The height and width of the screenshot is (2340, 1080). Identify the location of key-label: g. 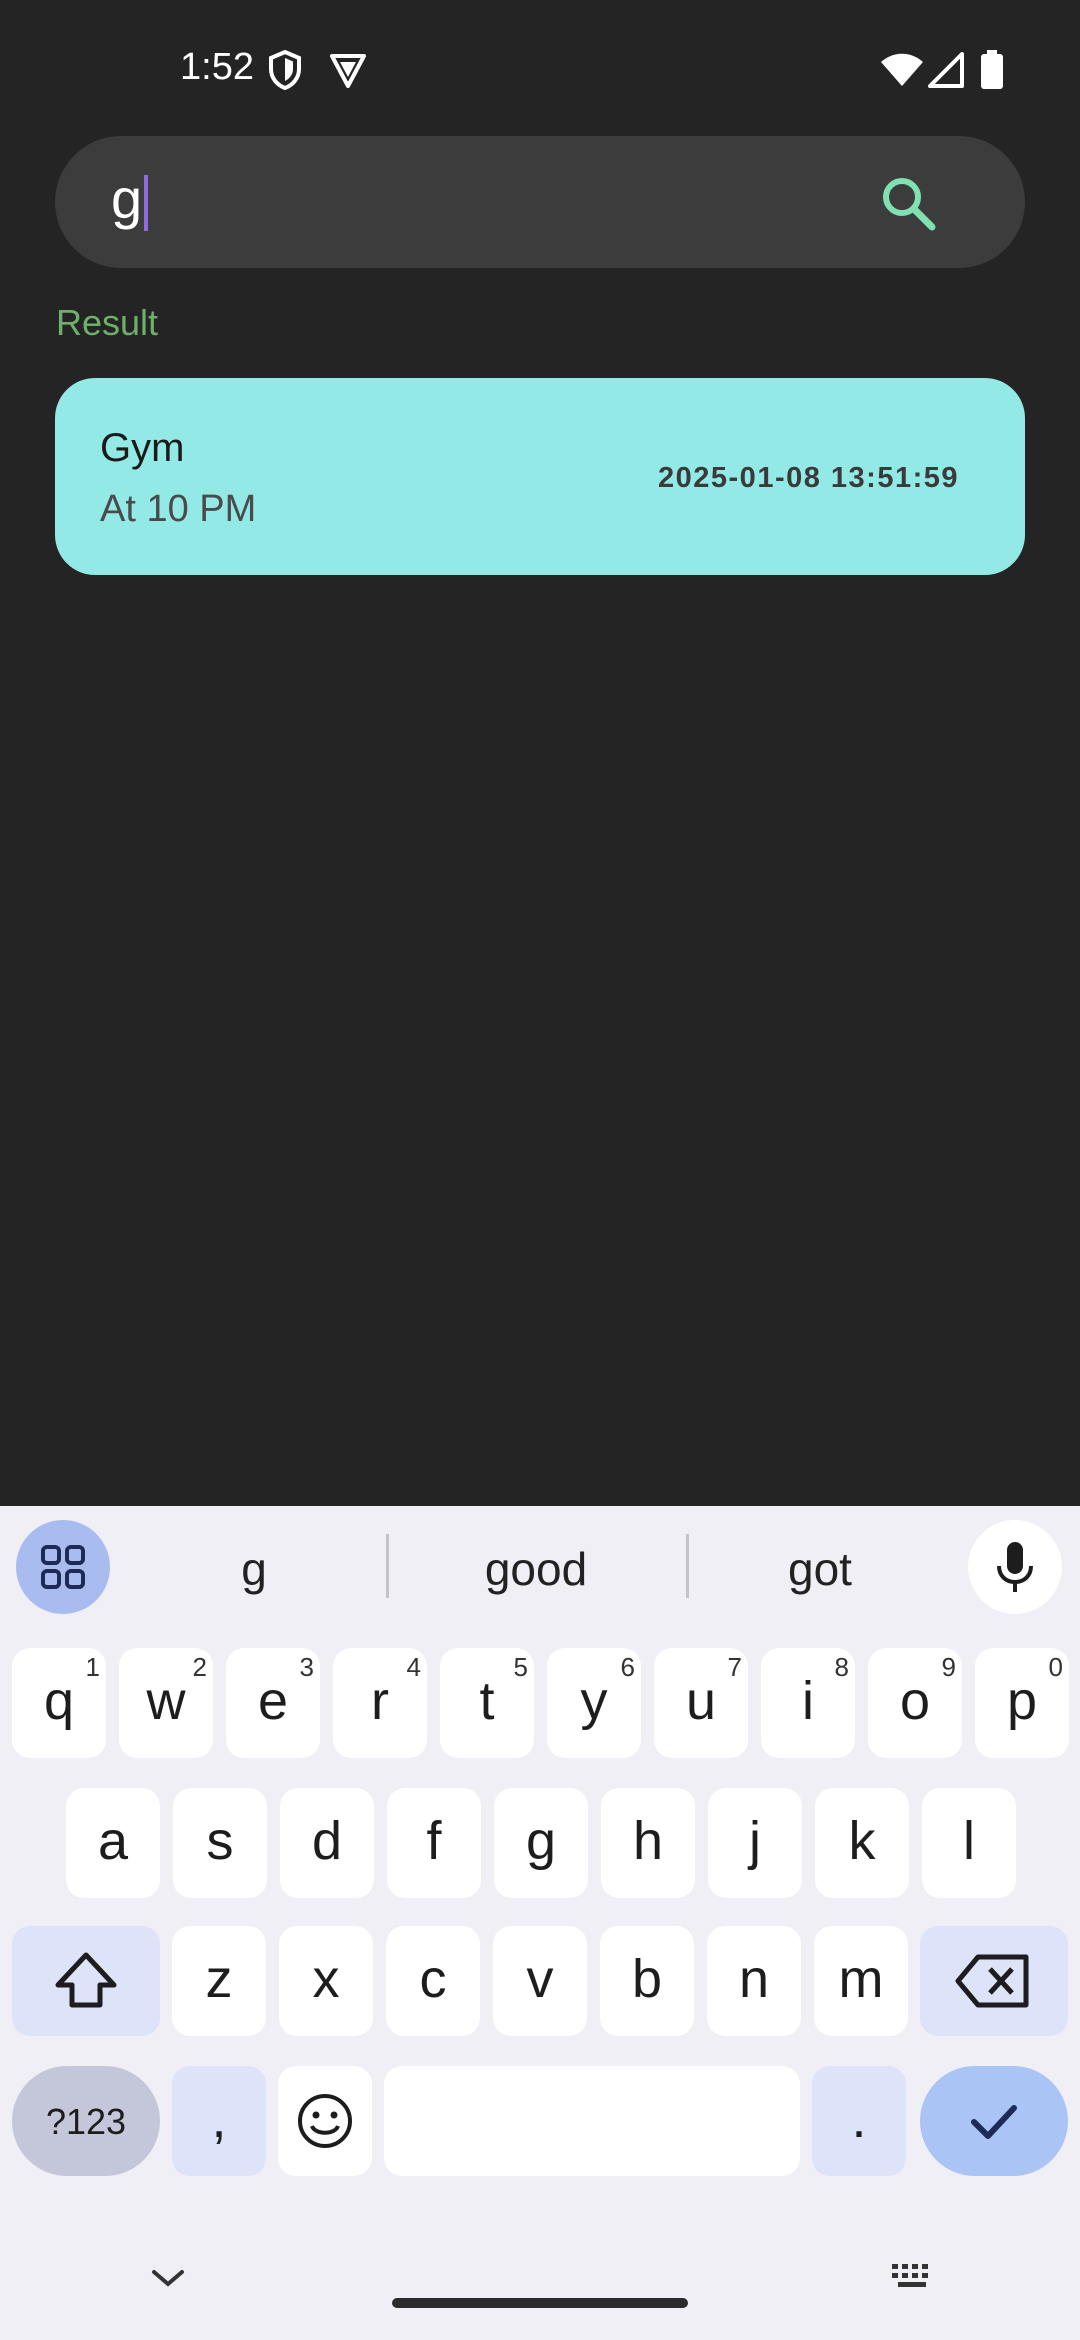
(541, 1841).